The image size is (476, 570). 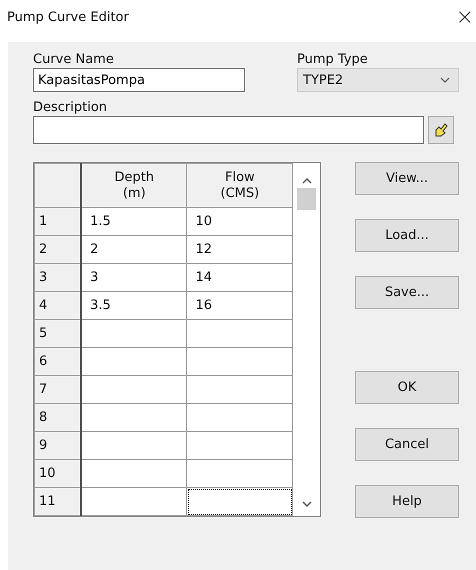 What do you see at coordinates (58, 334) in the screenshot?
I see `row-number: 5` at bounding box center [58, 334].